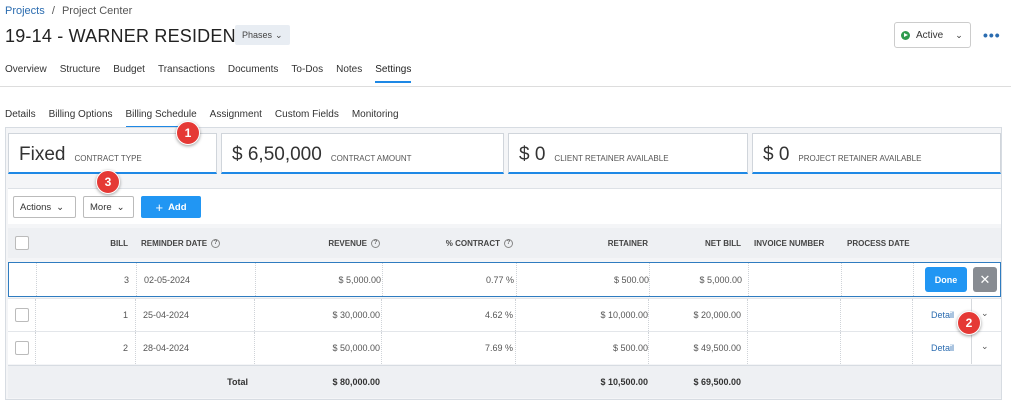 This screenshot has width=1011, height=409. I want to click on add-button: + Add, so click(171, 207).